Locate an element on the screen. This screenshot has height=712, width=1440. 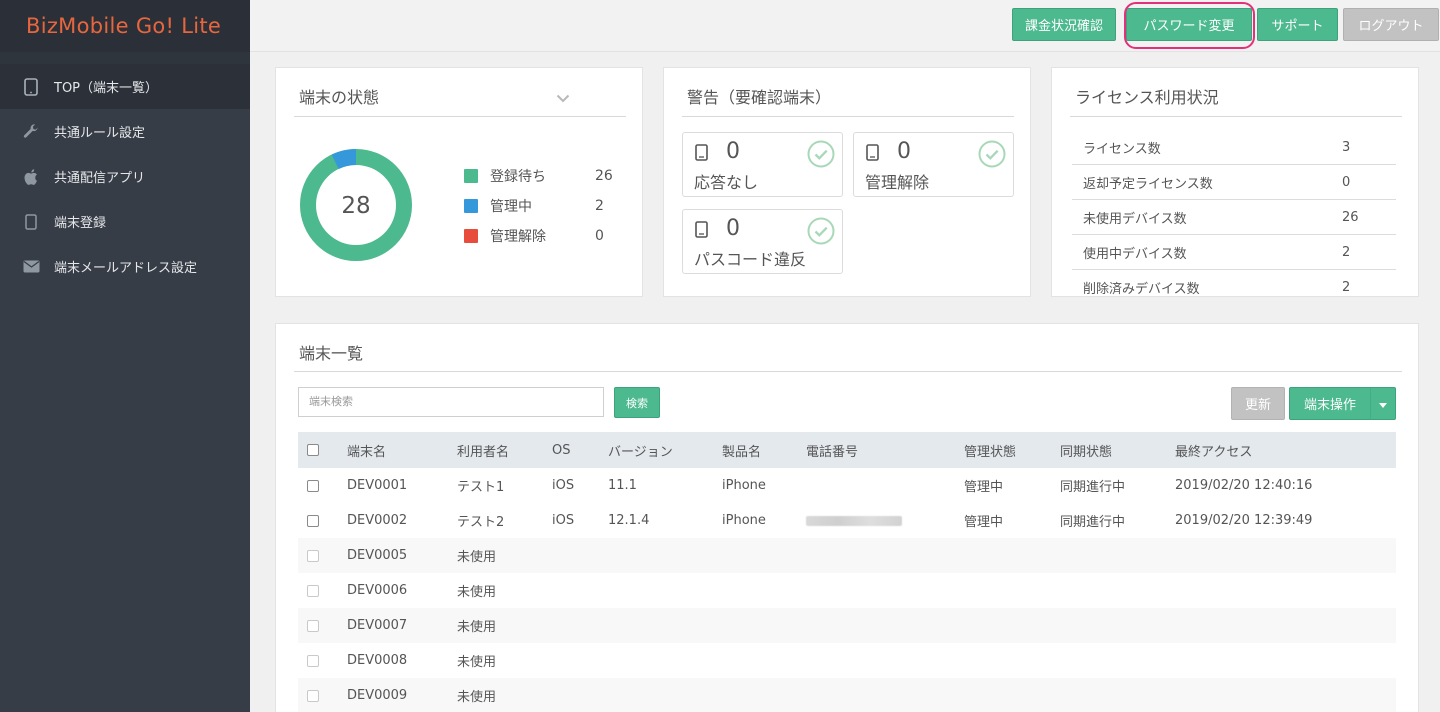
management-status: 管理中 is located at coordinates (984, 487).